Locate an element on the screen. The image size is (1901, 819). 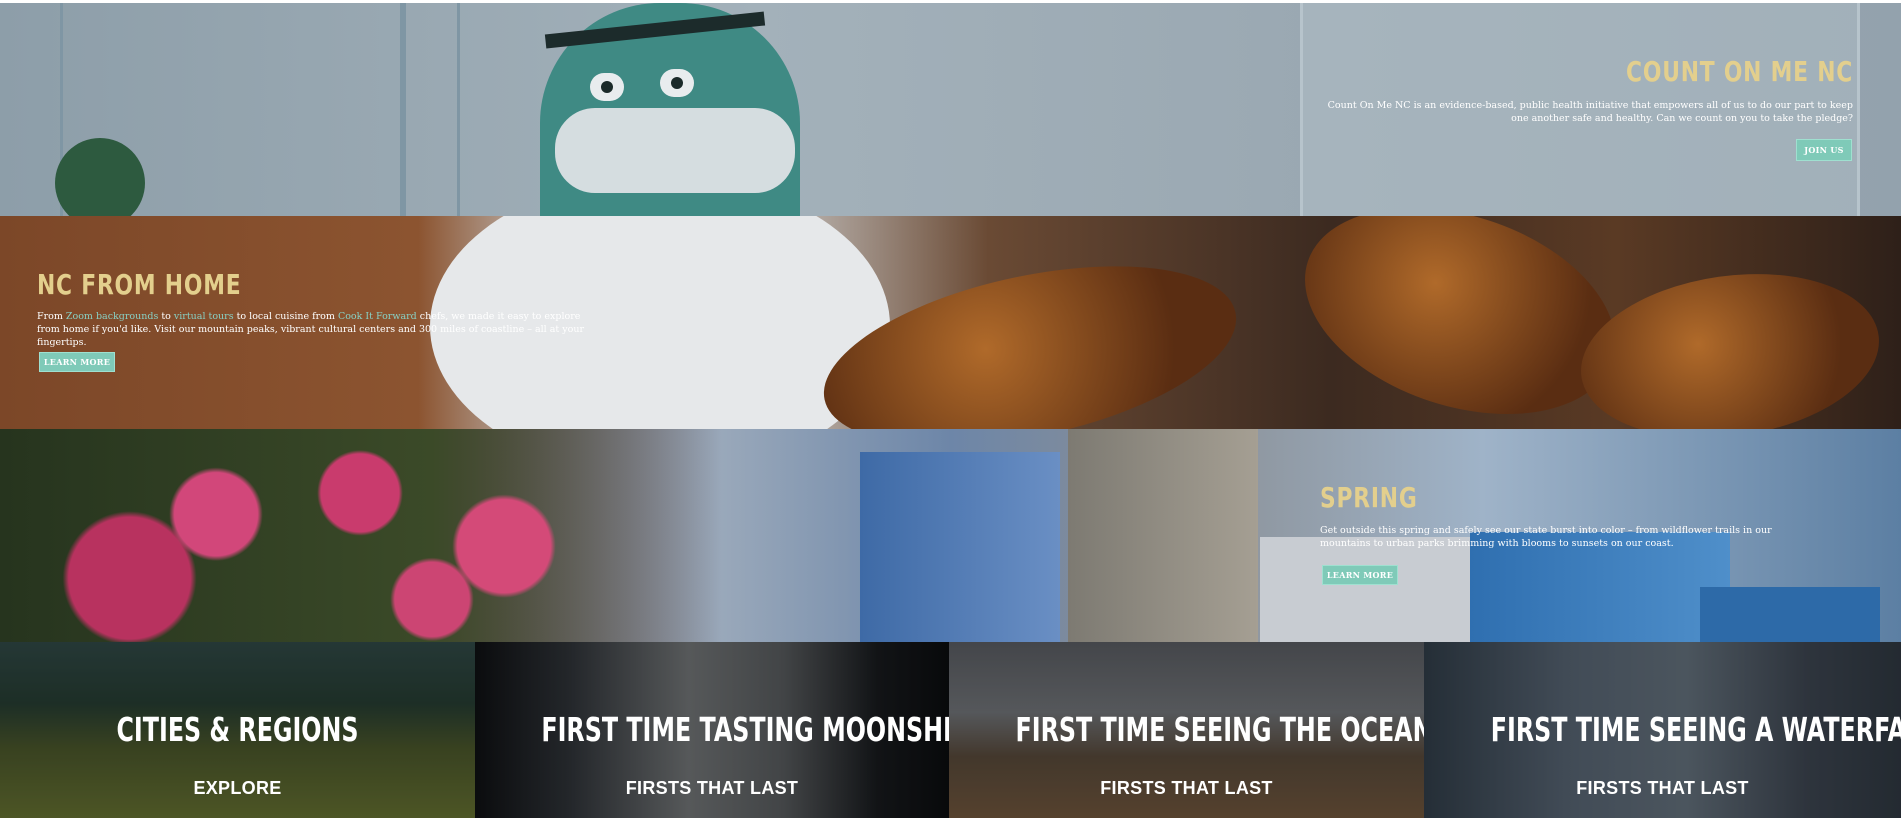
image-crape-myrtle-flowers is located at coordinates (360, 535).